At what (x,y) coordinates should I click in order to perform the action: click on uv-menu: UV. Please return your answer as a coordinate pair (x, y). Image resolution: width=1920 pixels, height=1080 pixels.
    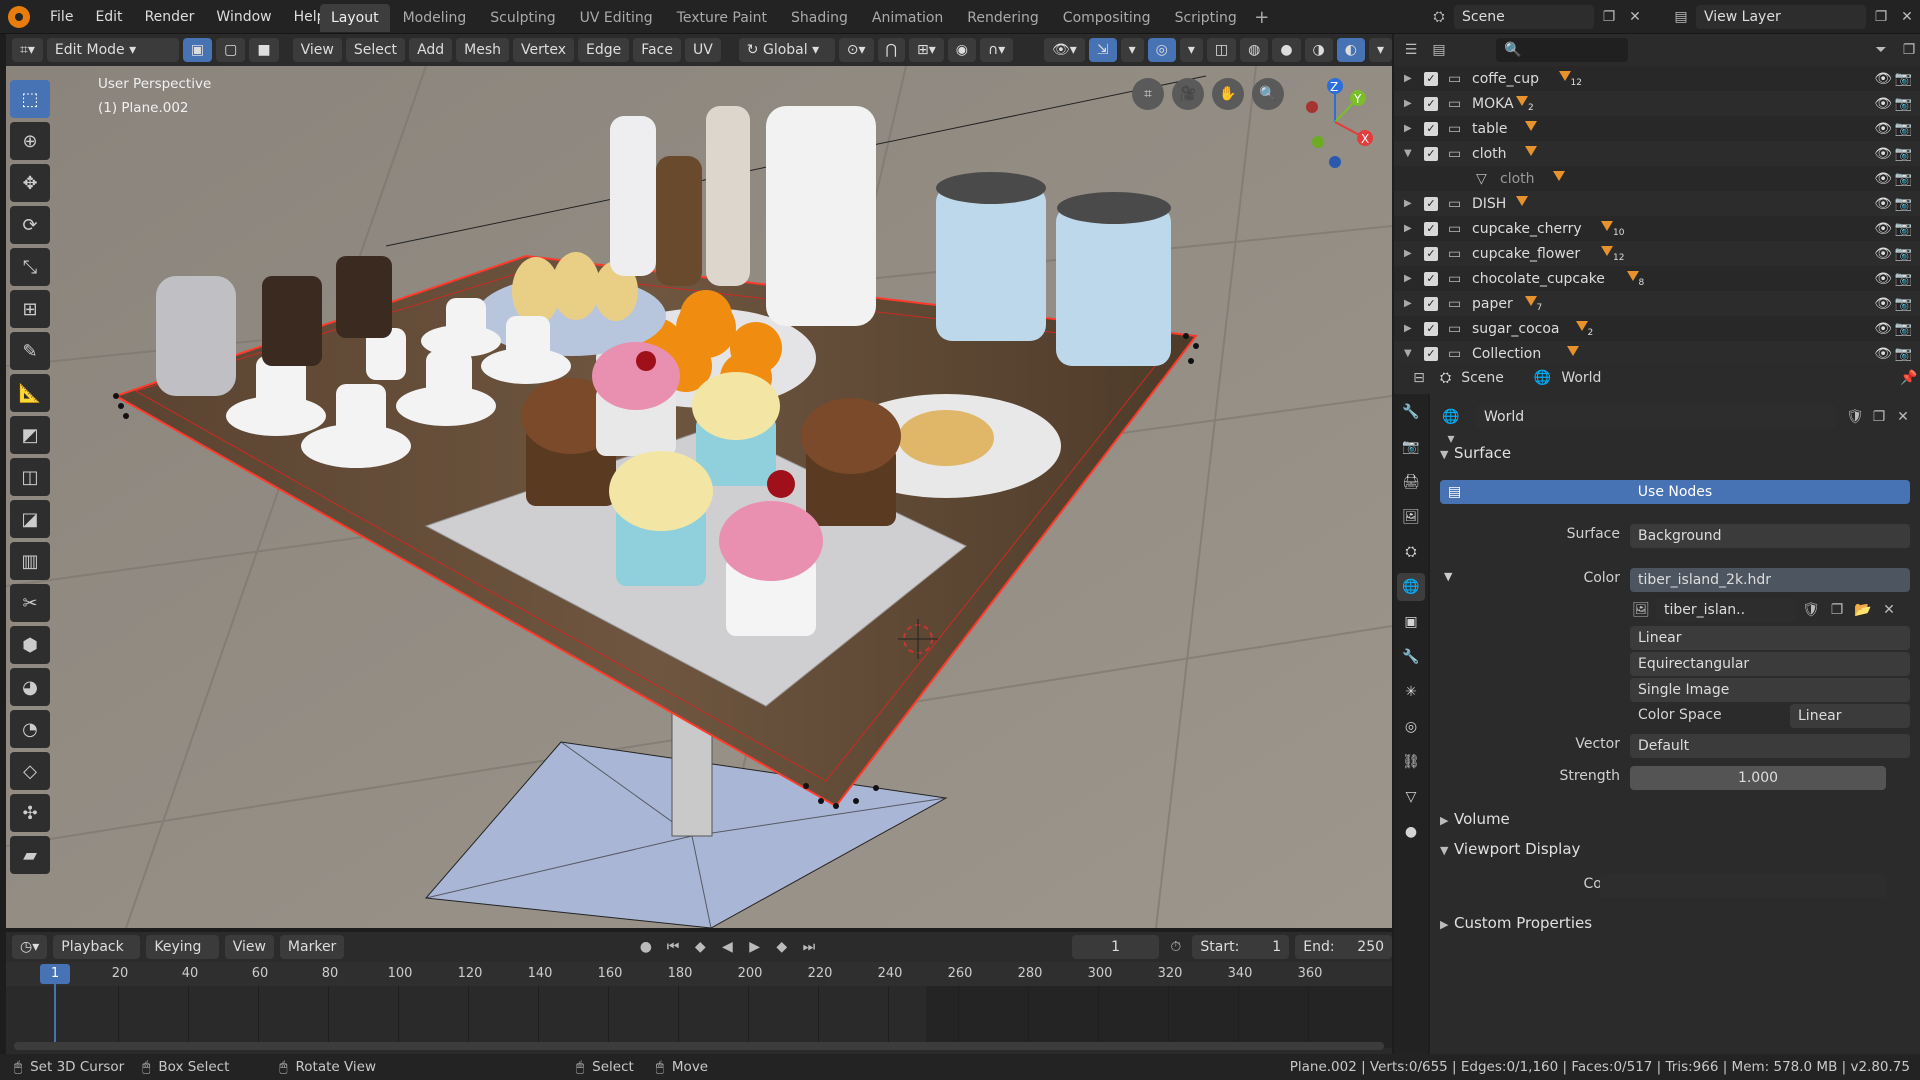
    Looking at the image, I should click on (702, 50).